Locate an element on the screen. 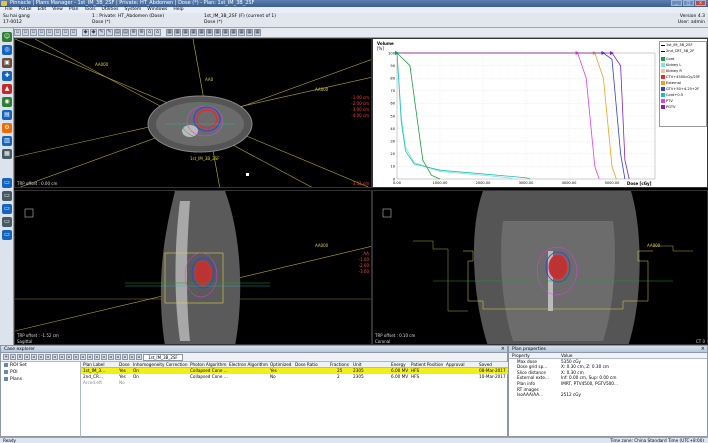 This screenshot has width=708, height=443. minimize-button: _ is located at coordinates (676, 3).